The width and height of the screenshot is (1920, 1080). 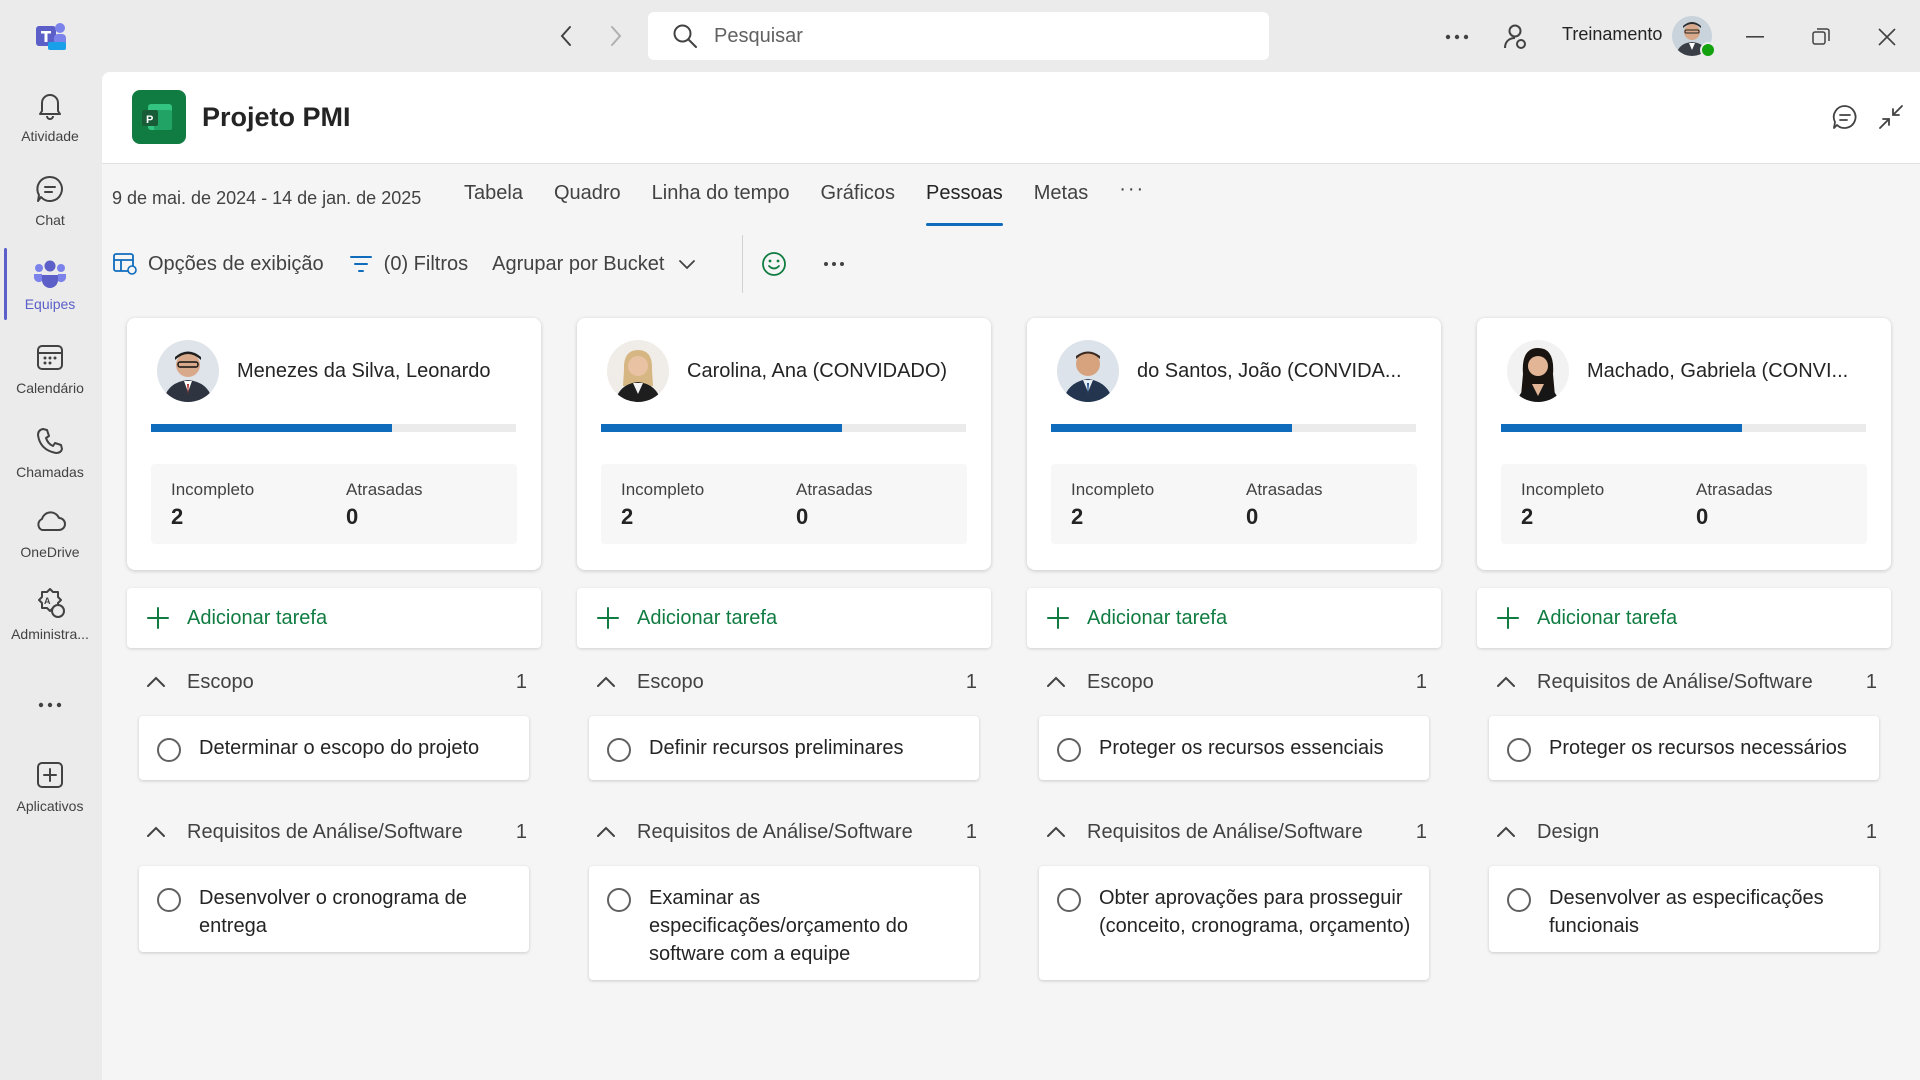 I want to click on task-card: Proteger os recursos necessários, so click(x=1684, y=748).